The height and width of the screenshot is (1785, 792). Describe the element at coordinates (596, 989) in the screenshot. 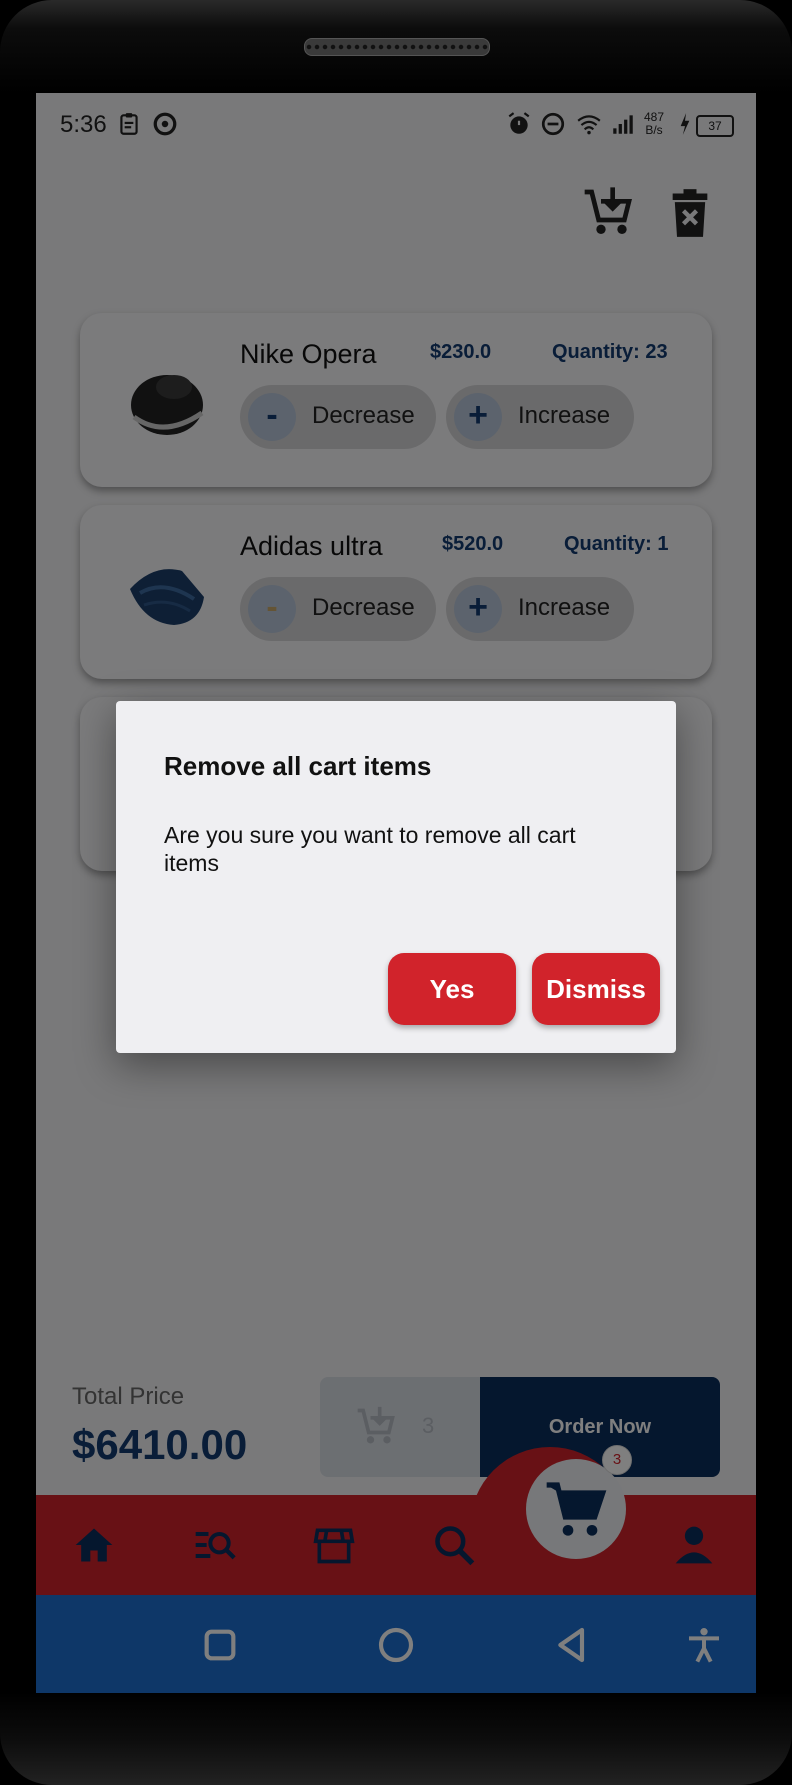

I see `dismiss-button: Dismiss` at that location.